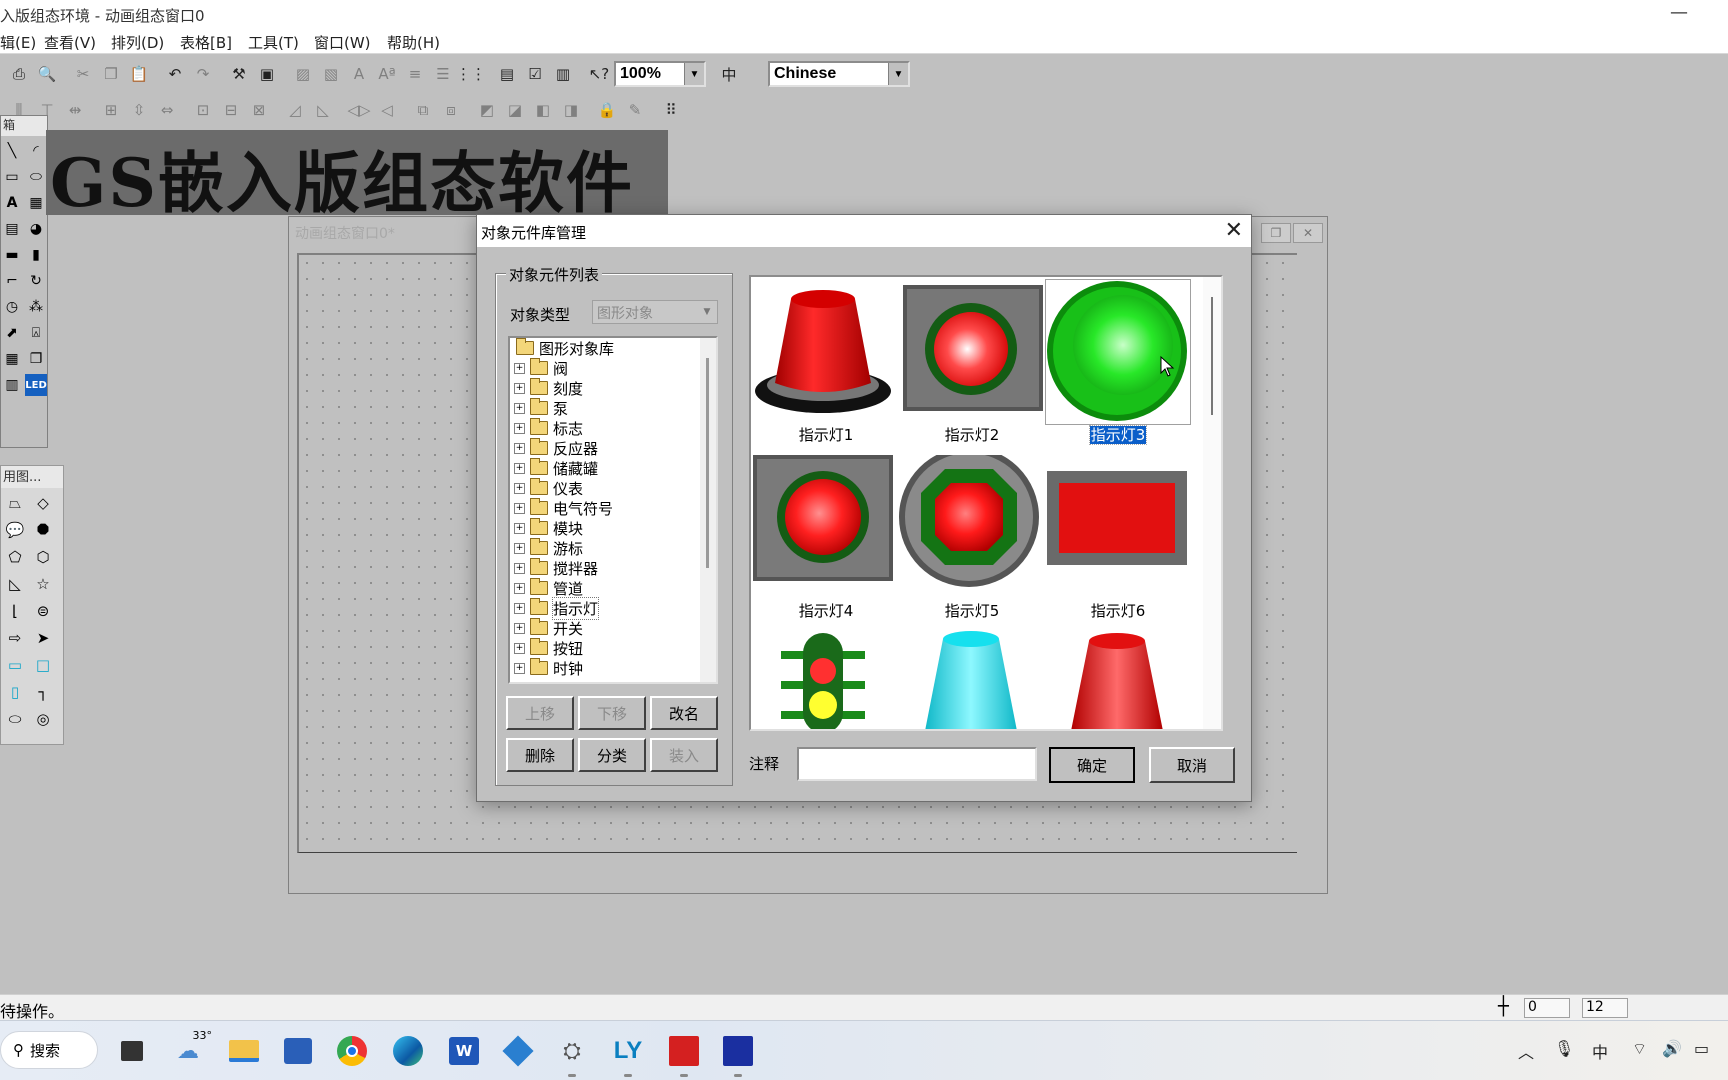 This screenshot has height=1080, width=1728. What do you see at coordinates (70, 42) in the screenshot?
I see `menu-view: 查看(V)` at bounding box center [70, 42].